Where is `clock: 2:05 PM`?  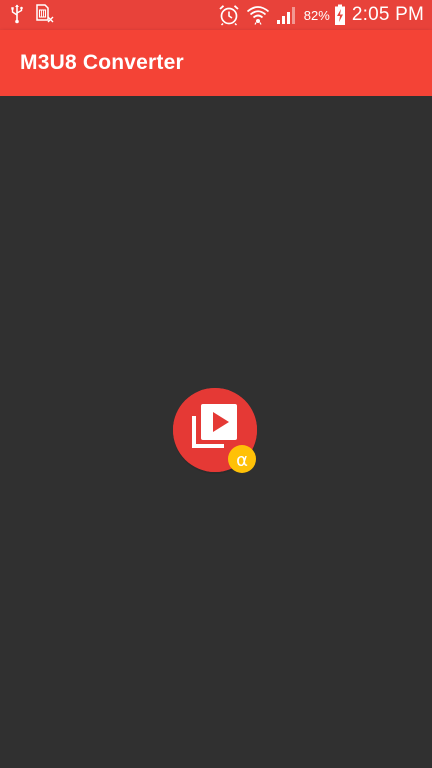 clock: 2:05 PM is located at coordinates (387, 14).